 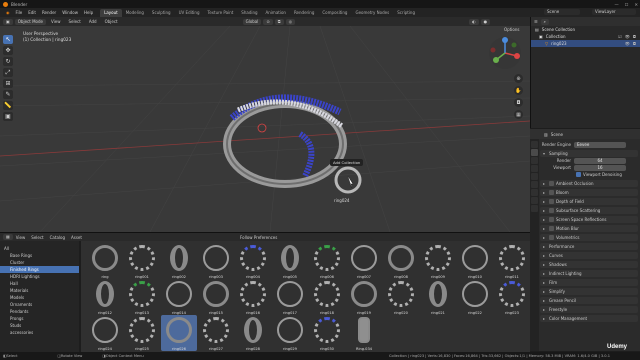 I want to click on asset-thumbnail: ring025, so click(x=142, y=333).